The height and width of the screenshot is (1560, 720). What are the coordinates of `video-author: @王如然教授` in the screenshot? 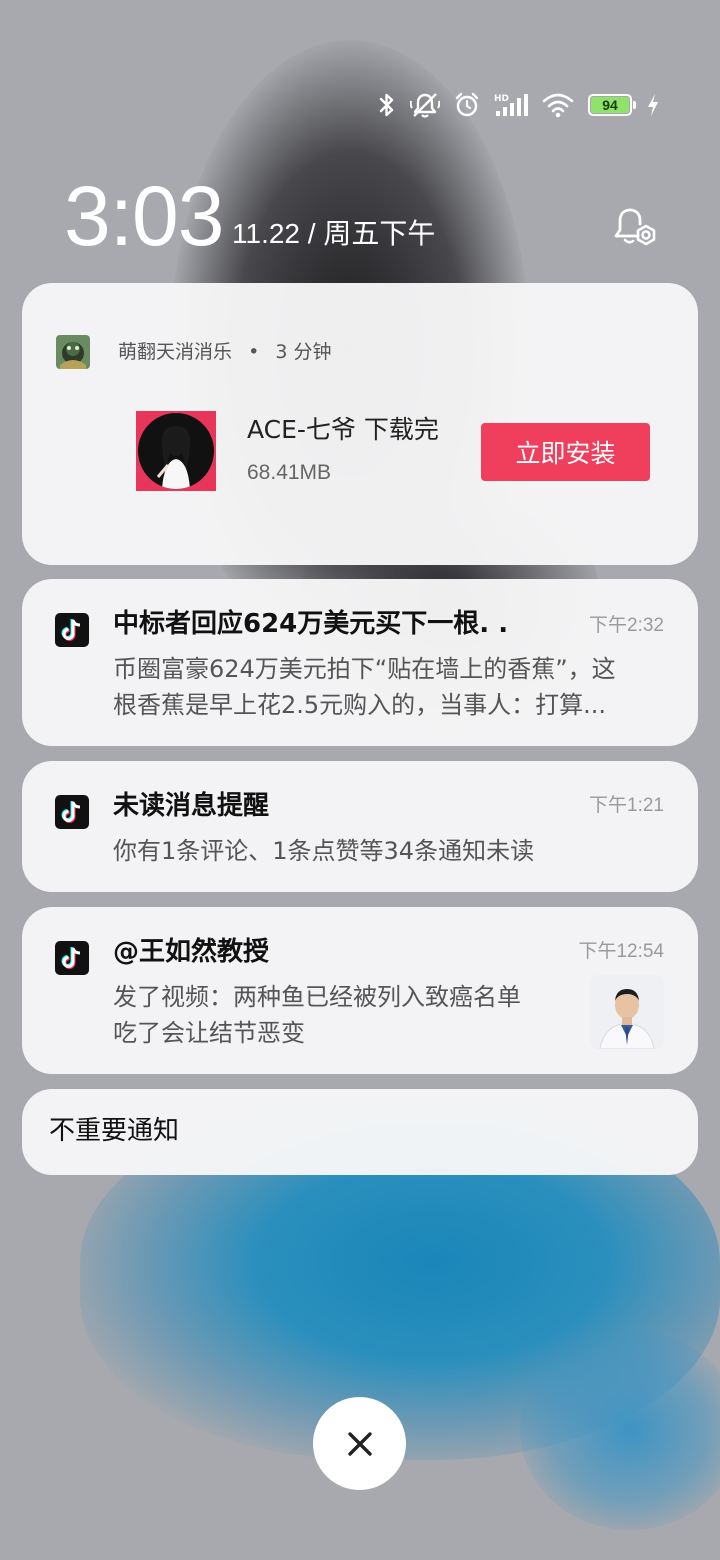 It's located at (191, 952).